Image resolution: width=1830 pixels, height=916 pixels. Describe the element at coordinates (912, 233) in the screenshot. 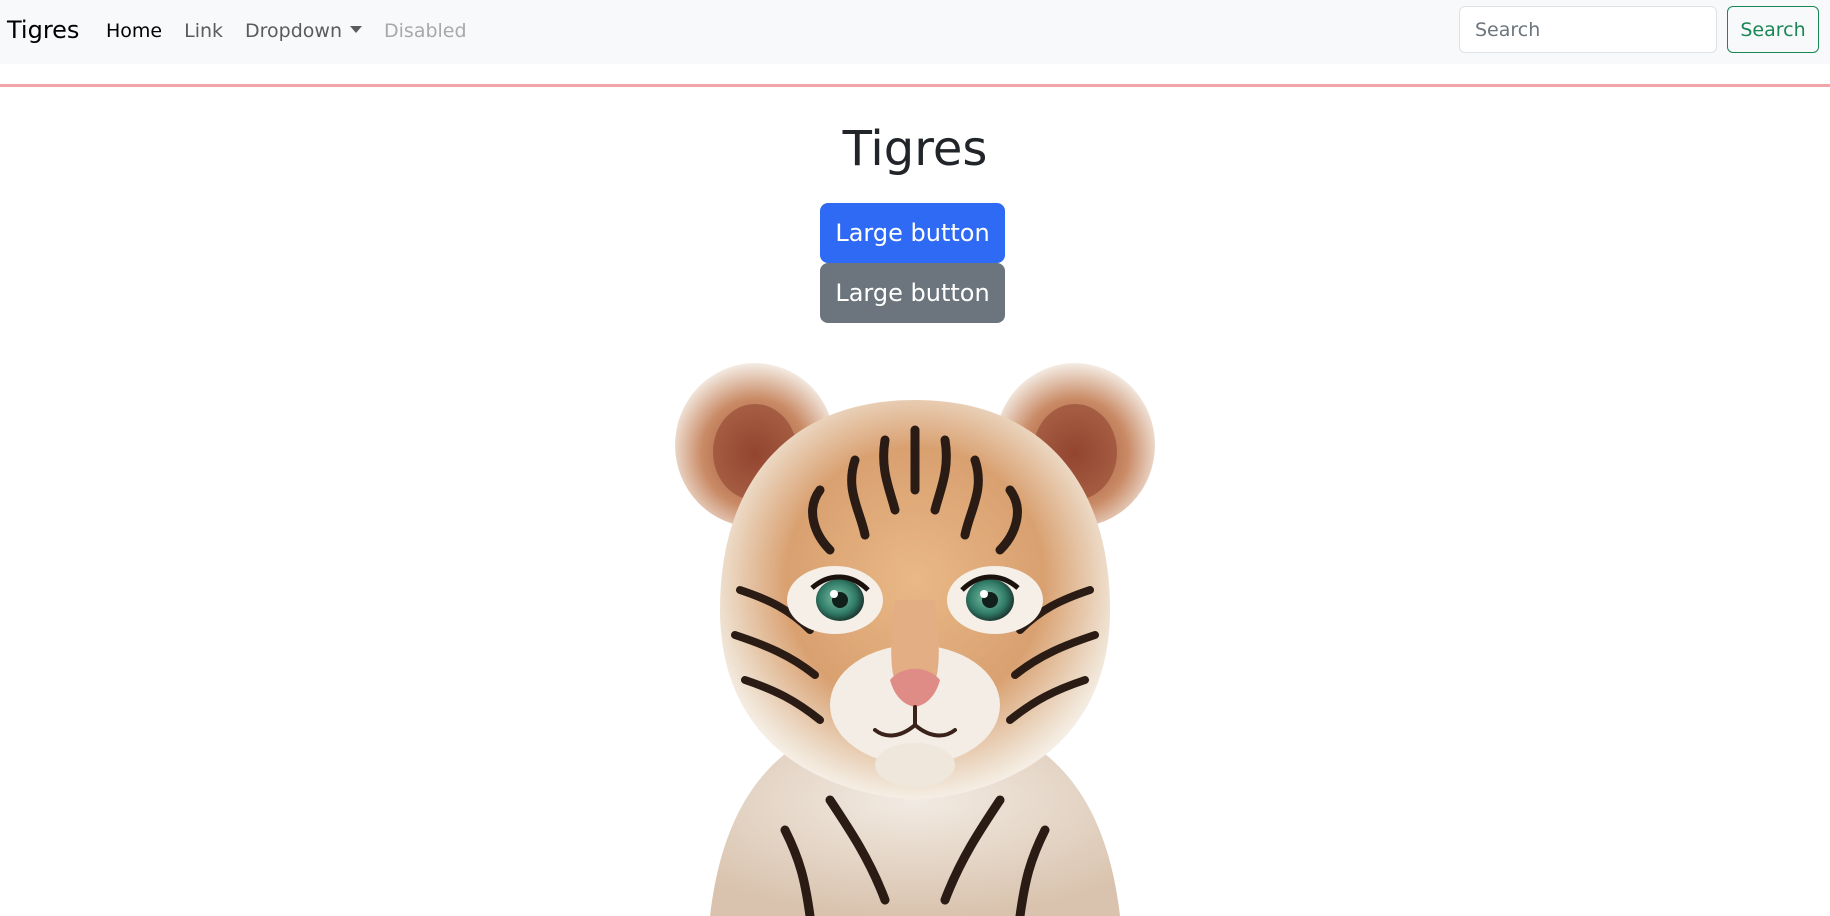

I see `large-primary-button: Large button` at that location.